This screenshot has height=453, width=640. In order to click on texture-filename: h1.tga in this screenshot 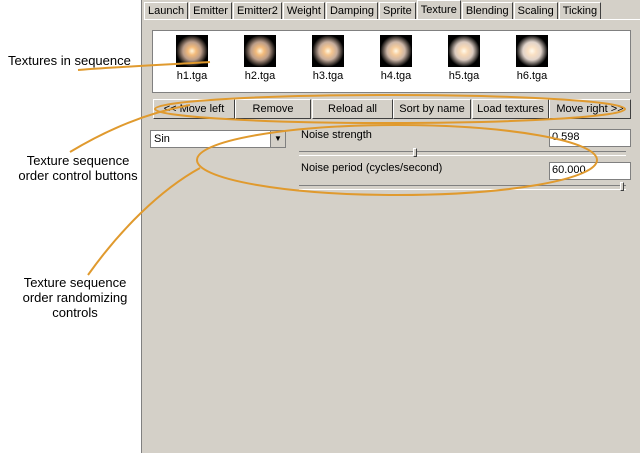, I will do `click(192, 76)`.